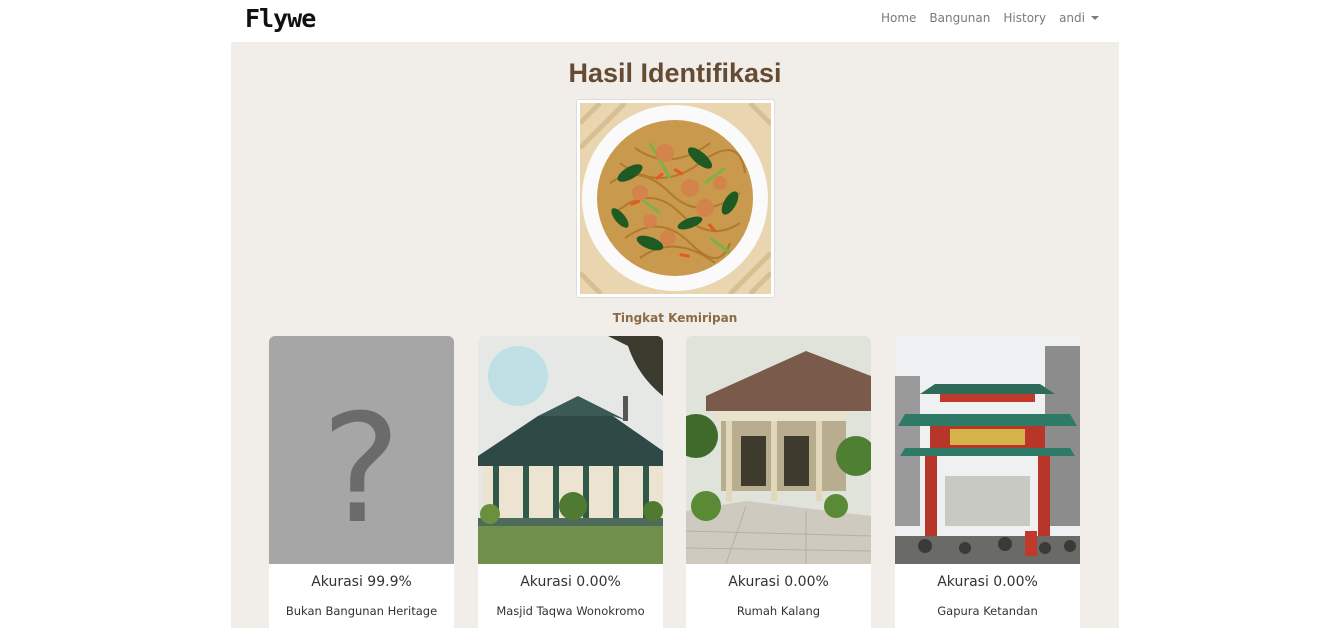 The image size is (1343, 628). Describe the element at coordinates (1072, 18) in the screenshot. I see `user-name: andi` at that location.